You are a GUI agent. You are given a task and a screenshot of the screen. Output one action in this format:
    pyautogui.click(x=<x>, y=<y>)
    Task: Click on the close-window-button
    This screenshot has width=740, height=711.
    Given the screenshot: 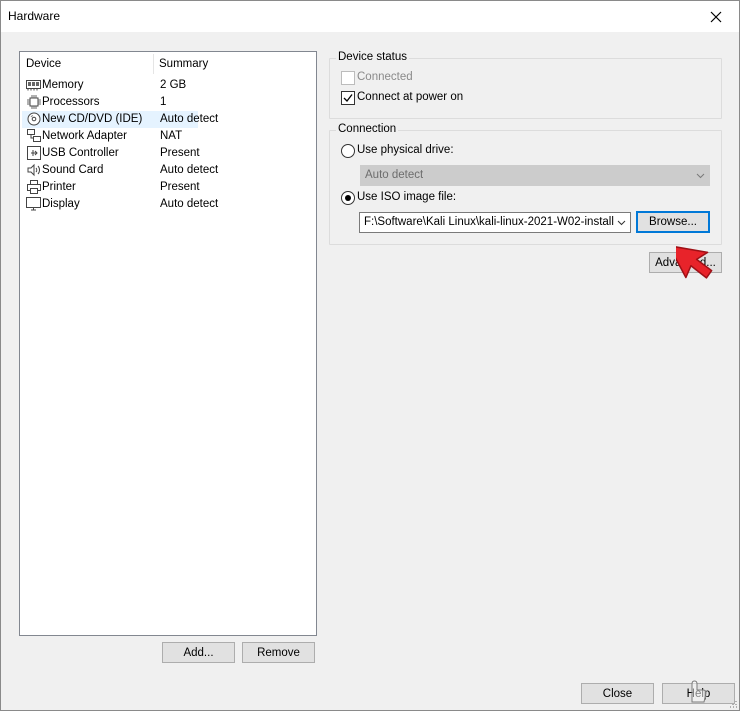 What is the action you would take?
    pyautogui.click(x=716, y=16)
    